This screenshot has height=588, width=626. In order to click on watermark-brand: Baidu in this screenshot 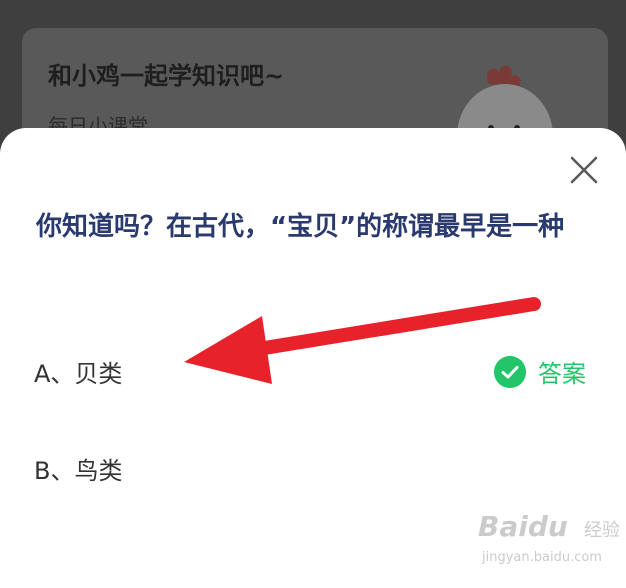, I will do `click(523, 526)`.